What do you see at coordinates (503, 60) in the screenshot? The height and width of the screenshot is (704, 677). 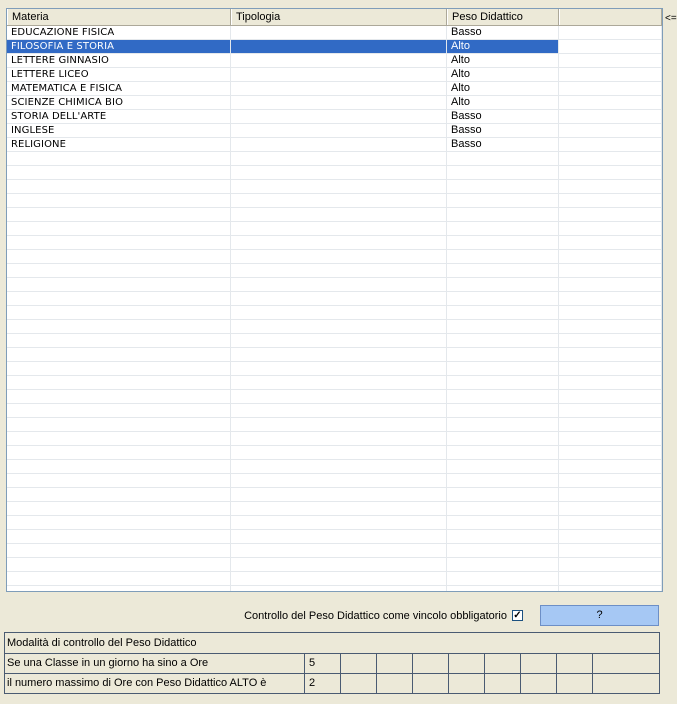 I see `cell-peso-didattico: Alto` at bounding box center [503, 60].